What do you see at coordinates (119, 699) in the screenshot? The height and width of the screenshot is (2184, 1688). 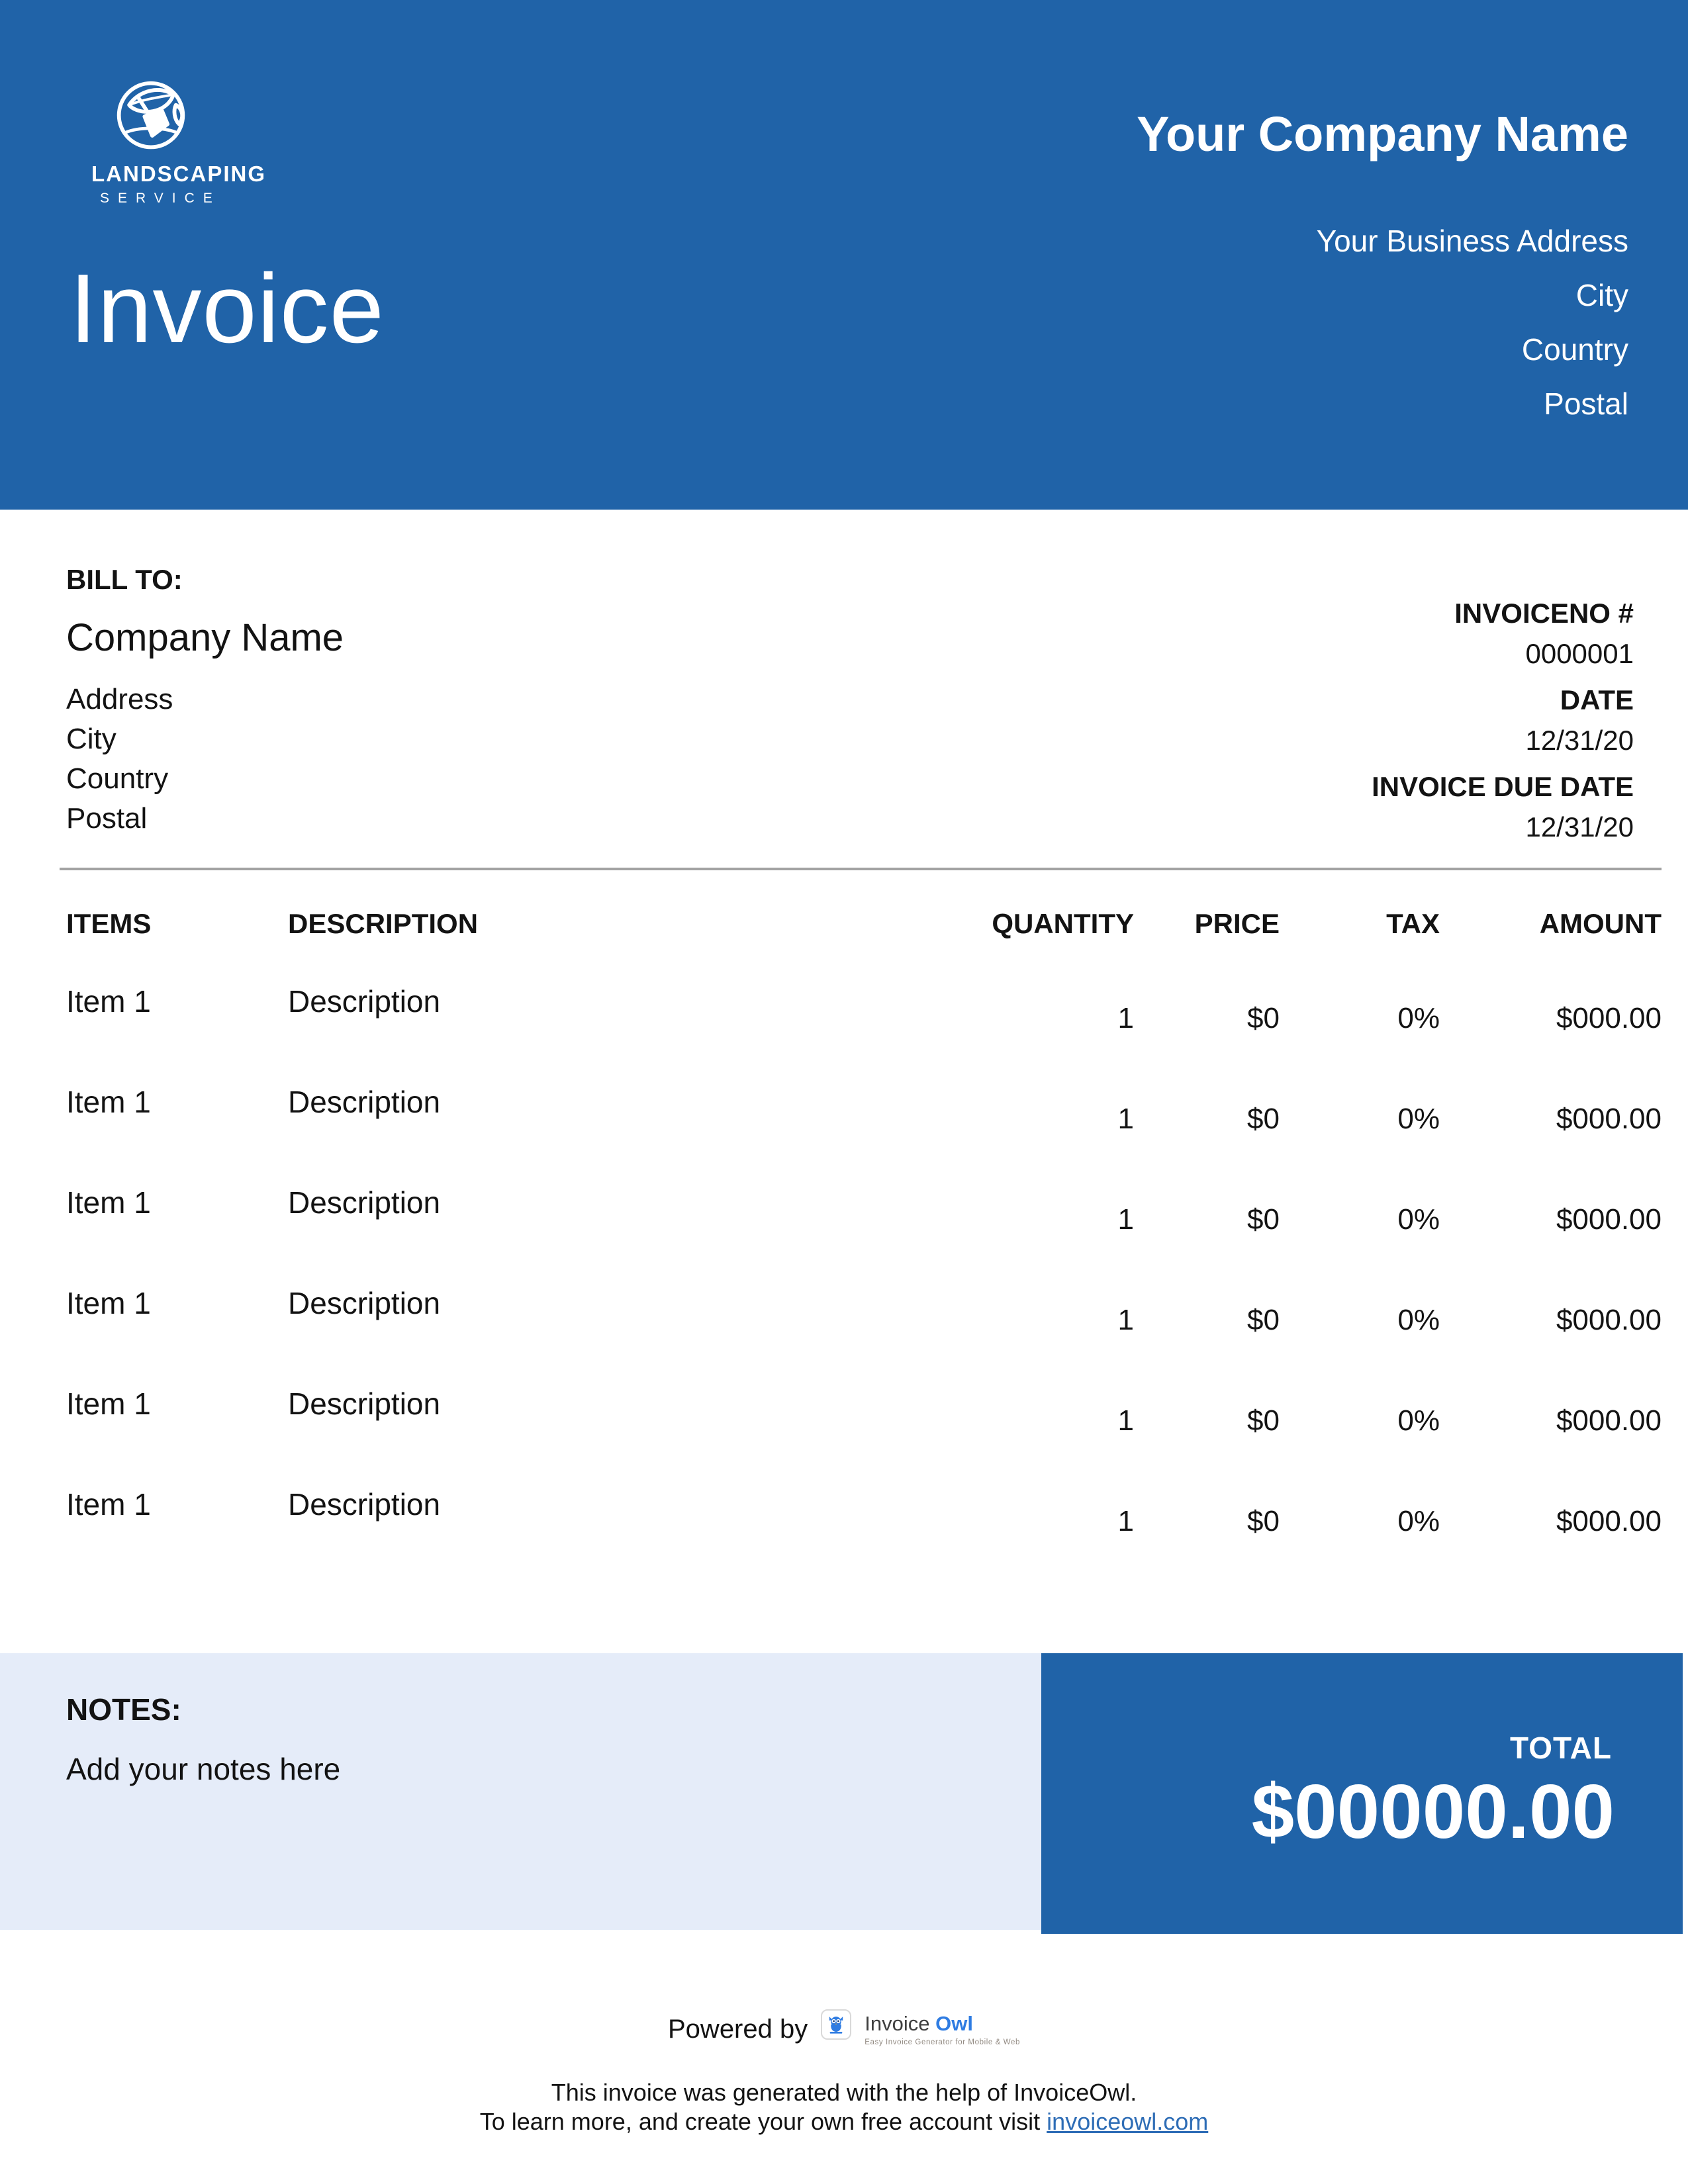 I see `bill-to-address: Address` at bounding box center [119, 699].